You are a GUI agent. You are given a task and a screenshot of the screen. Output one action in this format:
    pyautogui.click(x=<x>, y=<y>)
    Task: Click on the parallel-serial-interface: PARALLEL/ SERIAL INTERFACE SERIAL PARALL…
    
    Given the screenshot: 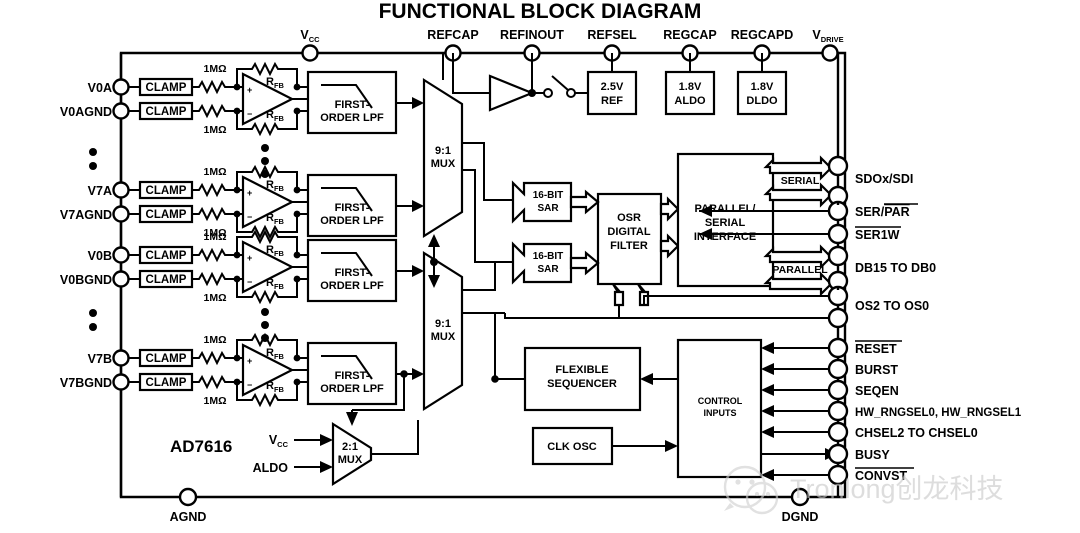 What is the action you would take?
    pyautogui.click(x=757, y=224)
    